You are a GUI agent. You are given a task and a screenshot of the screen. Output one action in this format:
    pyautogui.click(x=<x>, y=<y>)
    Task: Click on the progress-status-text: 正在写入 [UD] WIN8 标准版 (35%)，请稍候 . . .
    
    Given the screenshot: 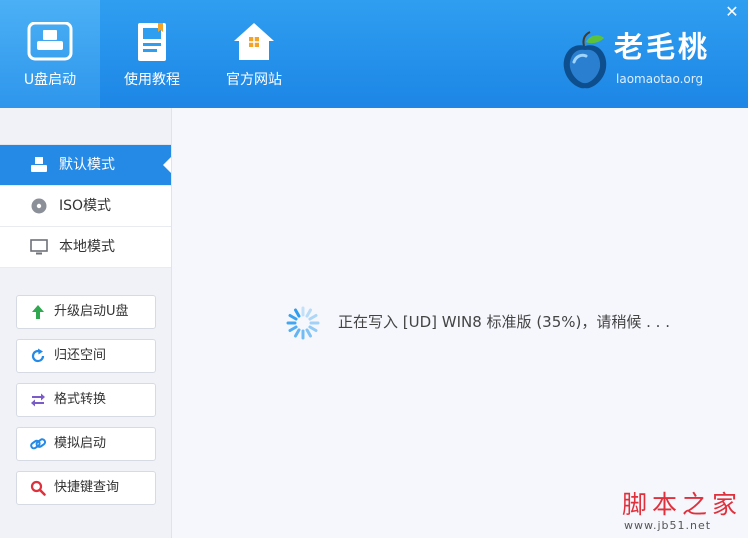 What is the action you would take?
    pyautogui.click(x=504, y=322)
    